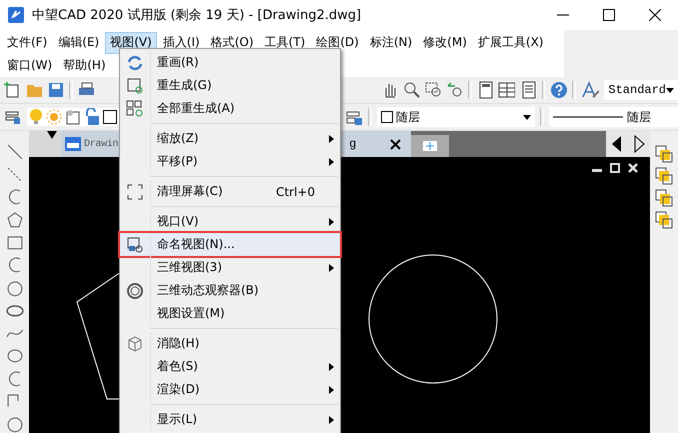 This screenshot has width=678, height=433. What do you see at coordinates (609, 15) in the screenshot?
I see `maximize-icon` at bounding box center [609, 15].